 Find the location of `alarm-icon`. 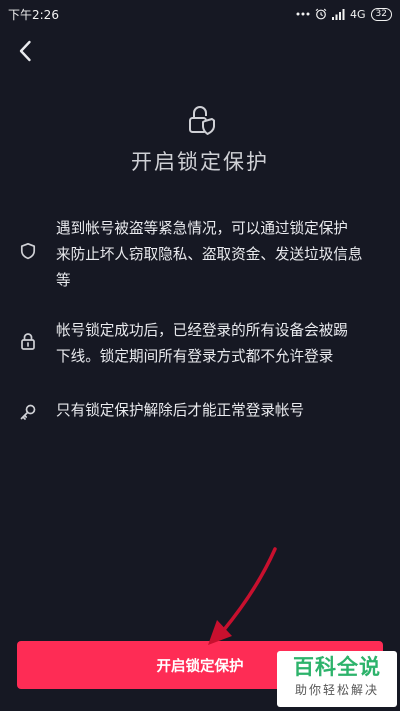

alarm-icon is located at coordinates (321, 14).